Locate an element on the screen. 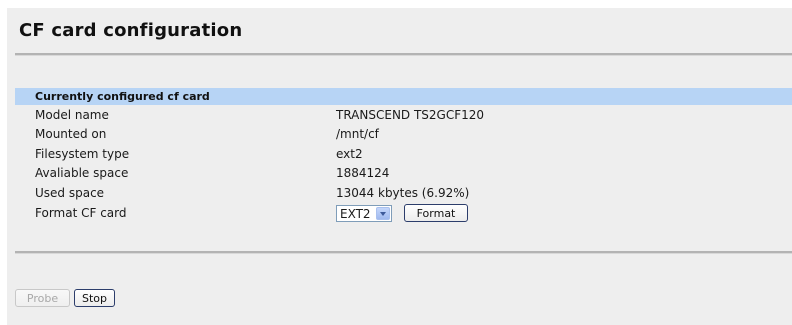 The width and height of the screenshot is (792, 325). row-used-space: Used space 13044 kbytes (6.92%) is located at coordinates (399, 194).